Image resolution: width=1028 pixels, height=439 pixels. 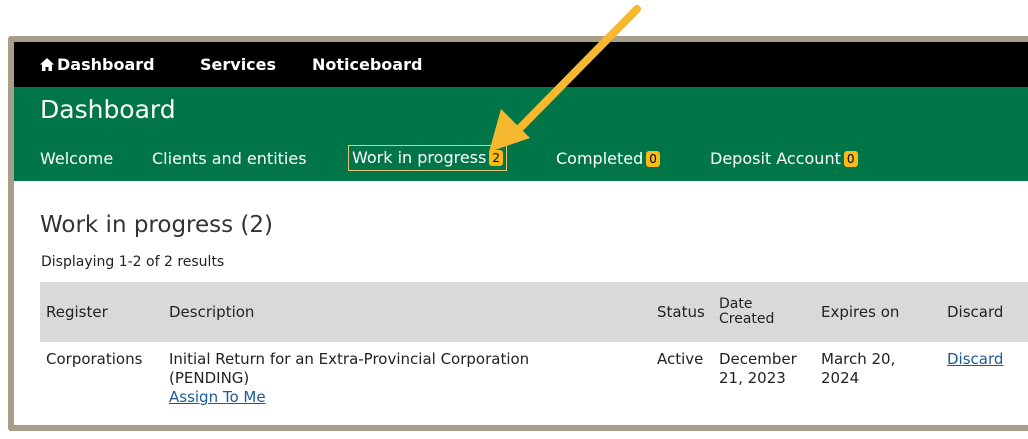 I want to click on column-header-status: Status, so click(x=682, y=312).